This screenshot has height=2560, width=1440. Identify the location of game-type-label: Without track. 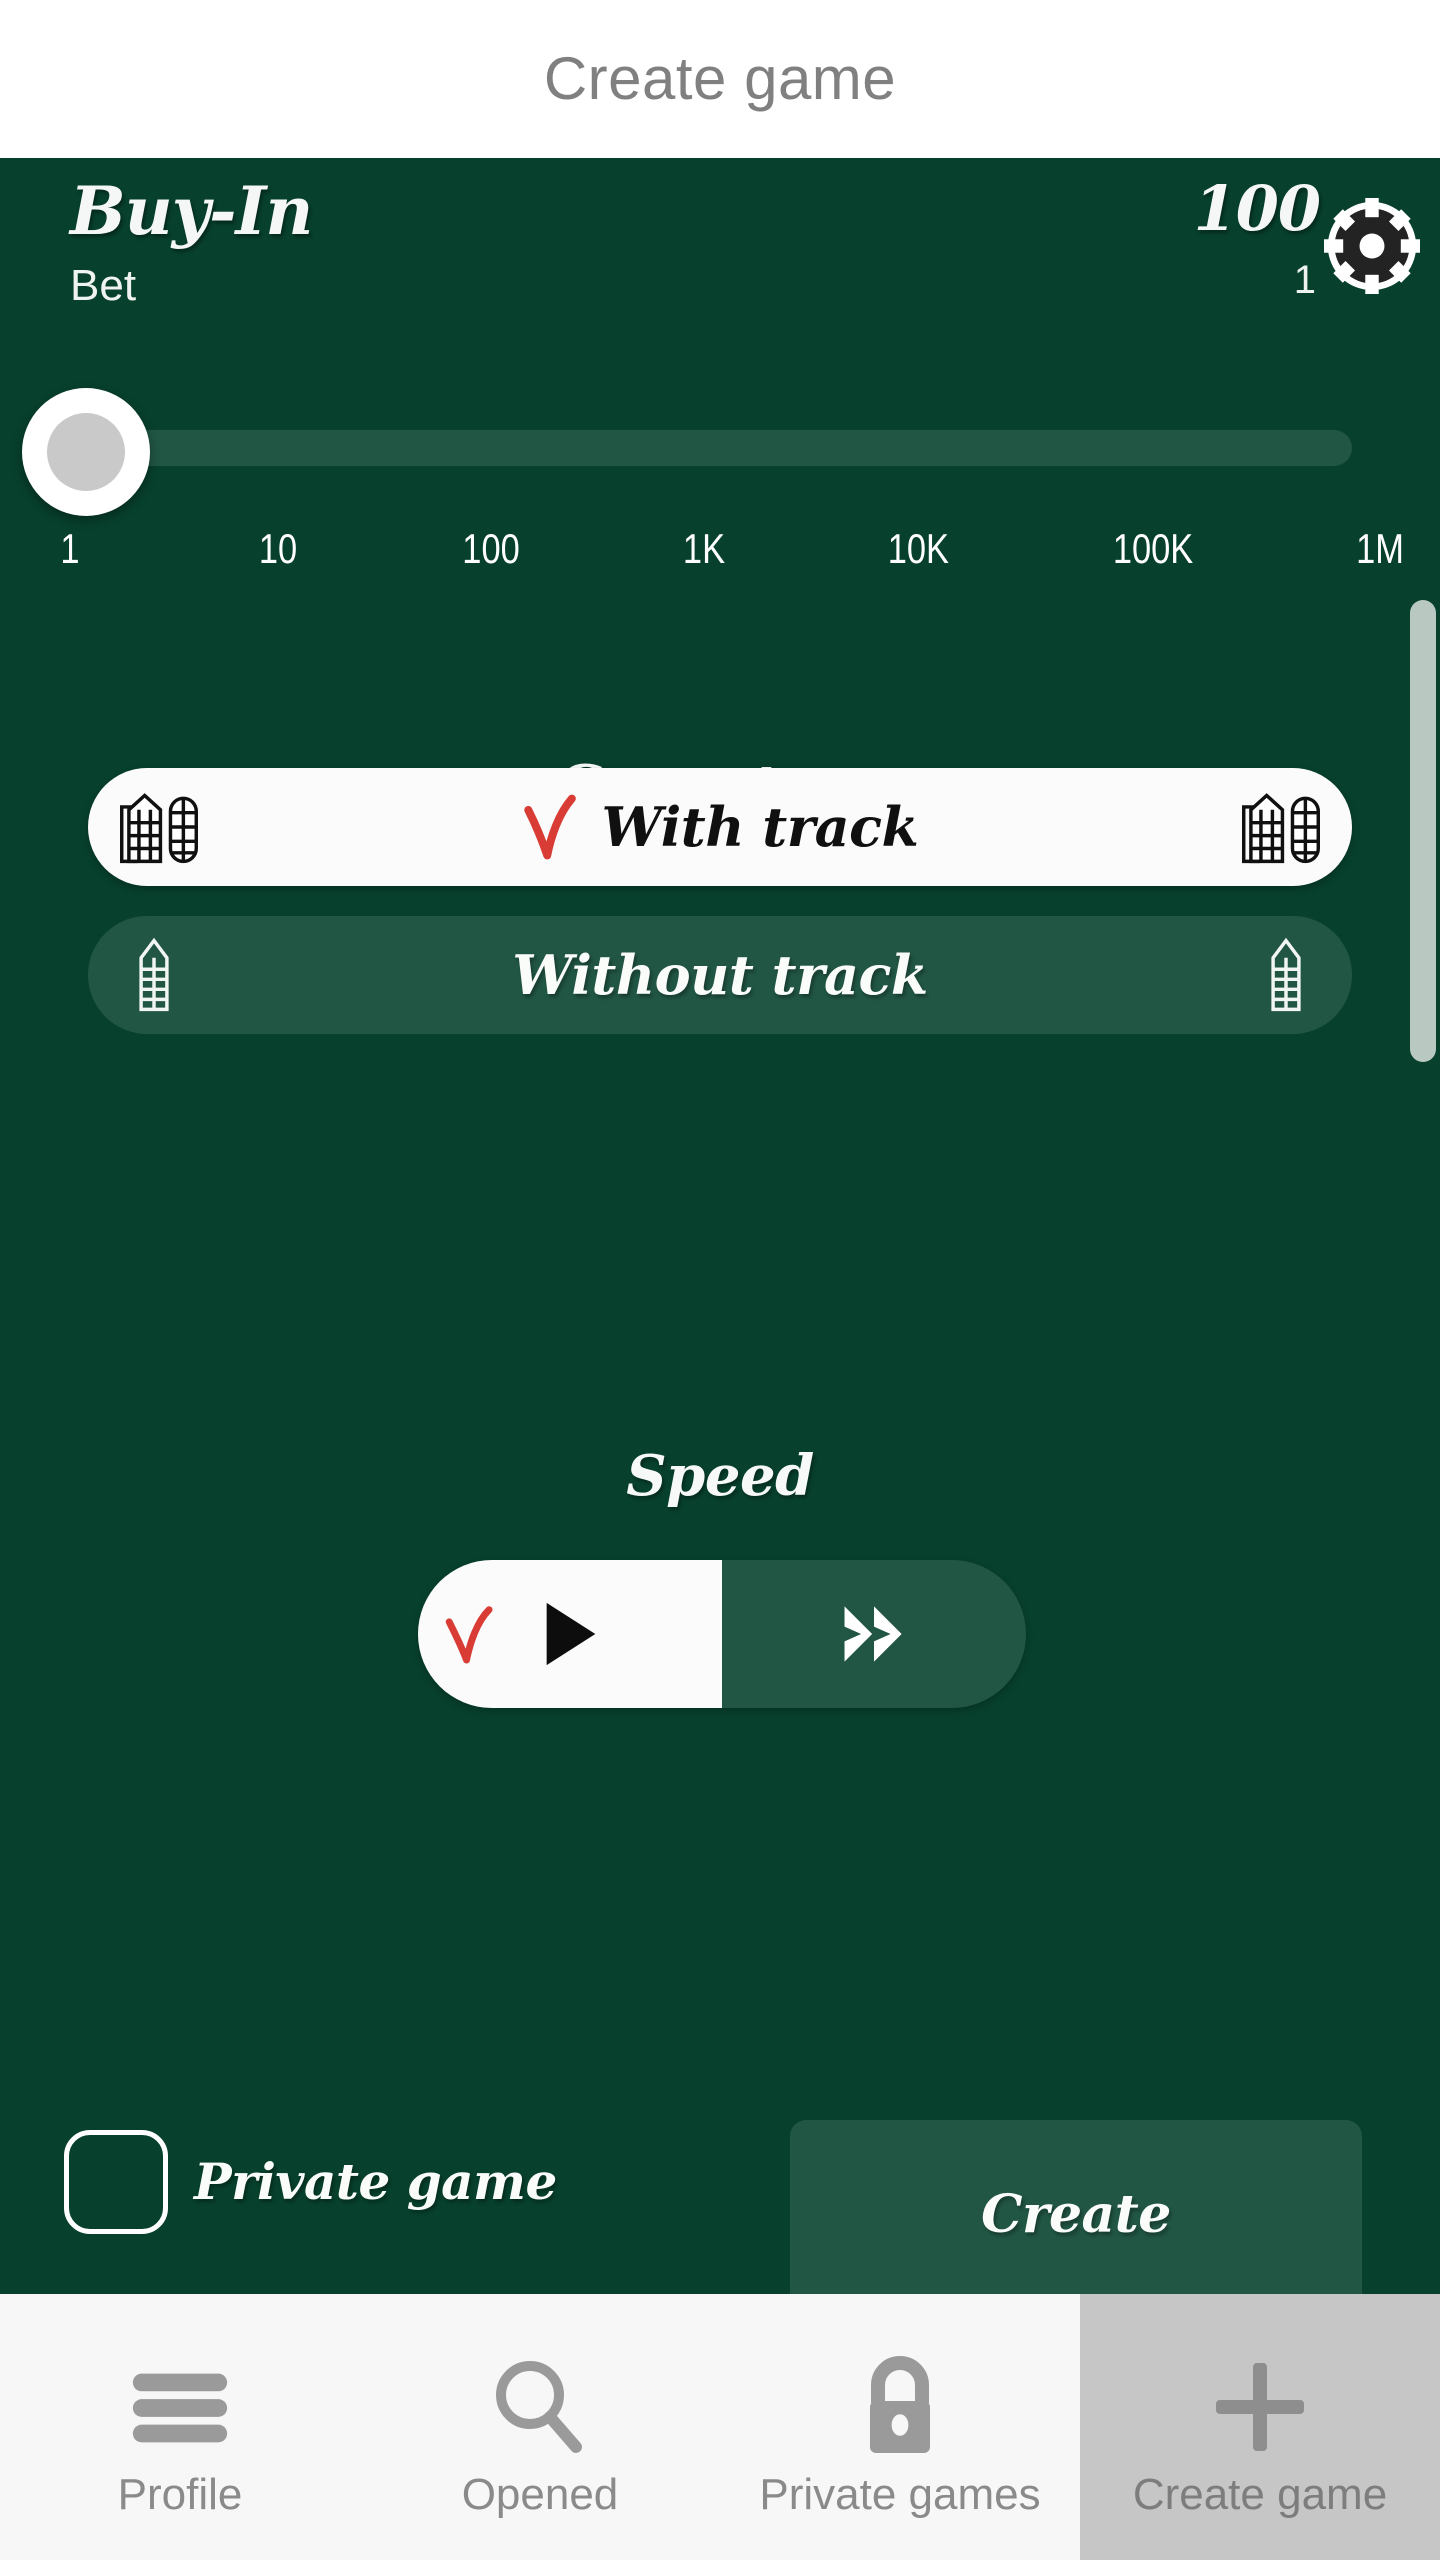
(720, 975).